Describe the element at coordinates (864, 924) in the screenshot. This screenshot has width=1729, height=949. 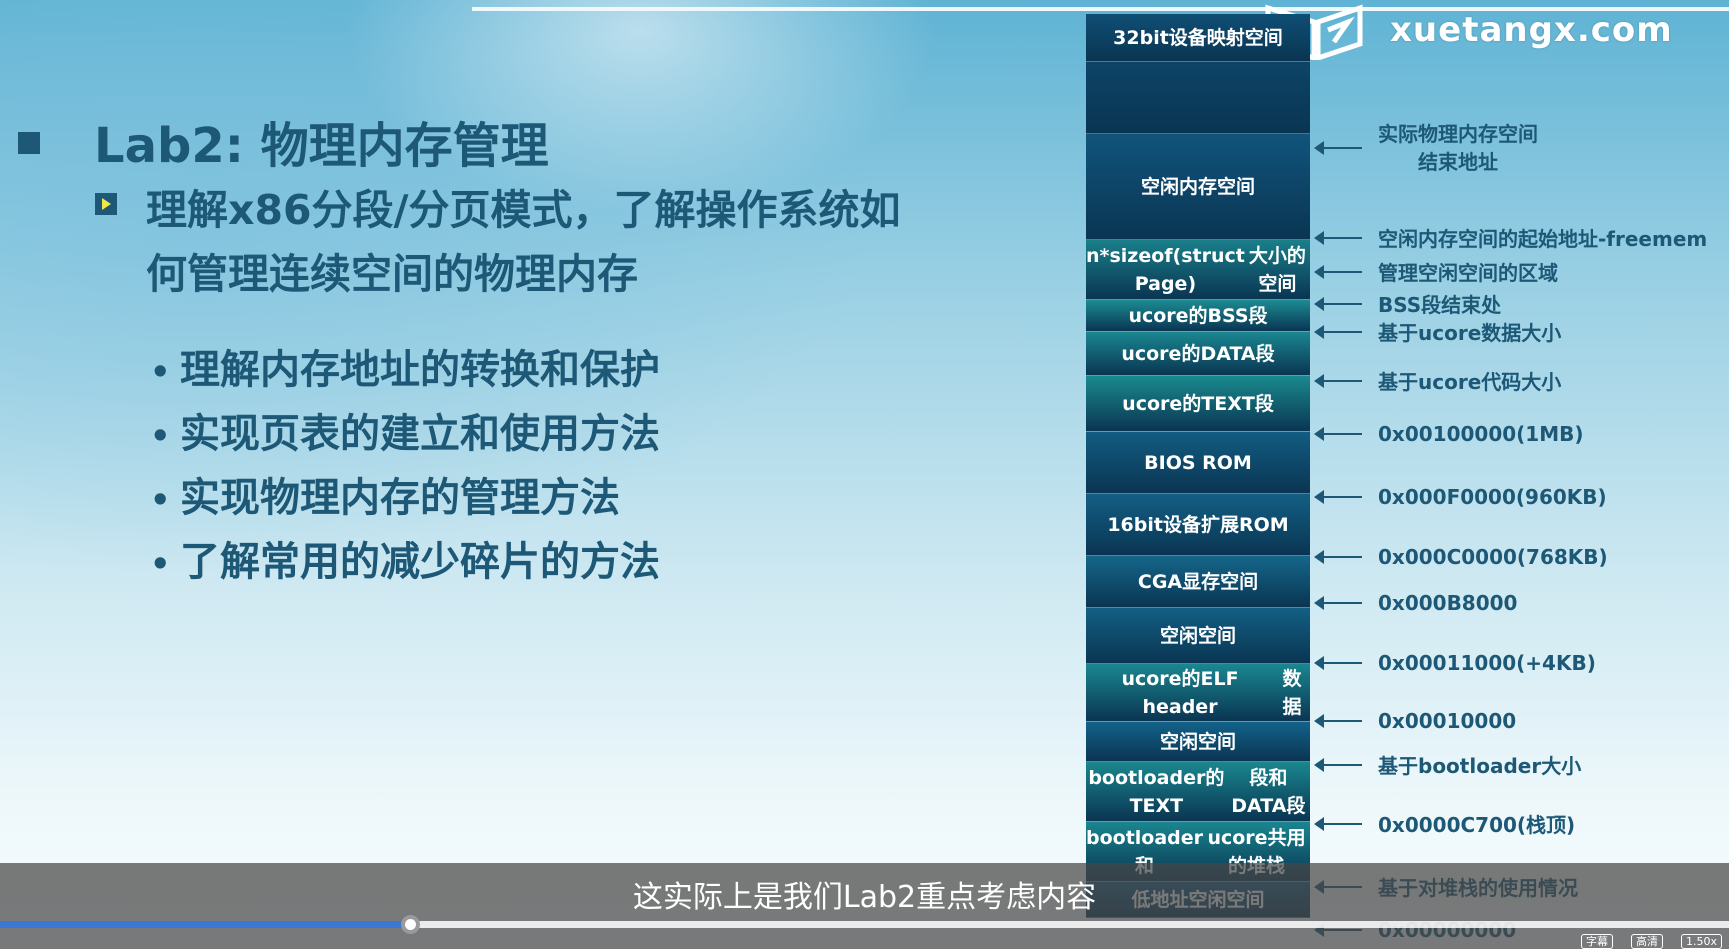
I see `progress-track` at that location.